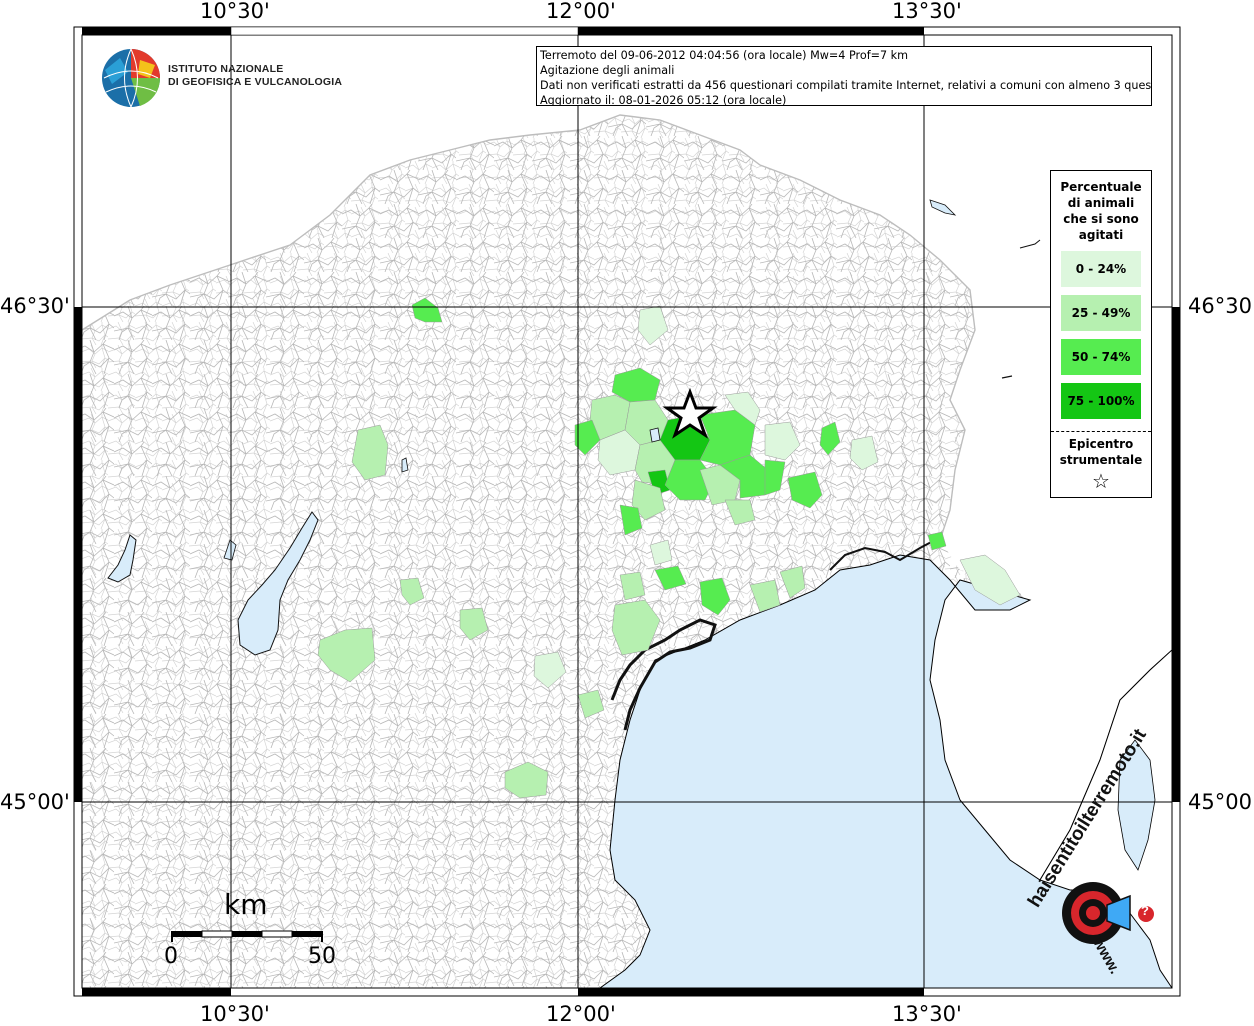 The image size is (1254, 1026). I want to click on legend-item-25-49: 25 - 49%, so click(1101, 313).